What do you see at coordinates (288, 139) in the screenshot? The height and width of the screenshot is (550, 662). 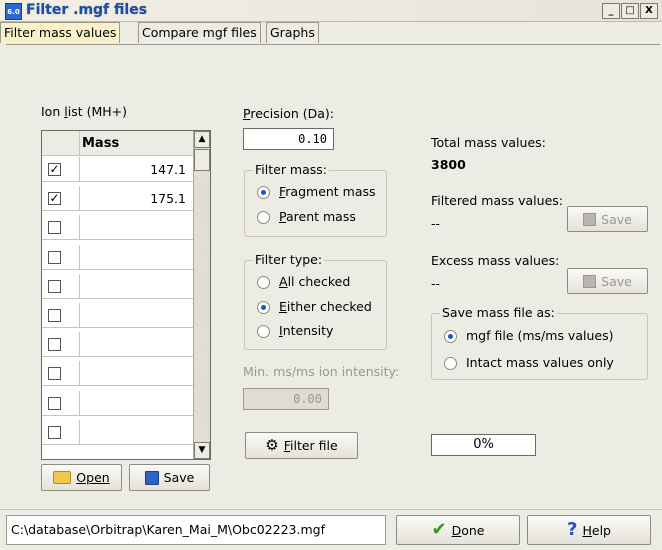 I see `precision-input: 0.10` at bounding box center [288, 139].